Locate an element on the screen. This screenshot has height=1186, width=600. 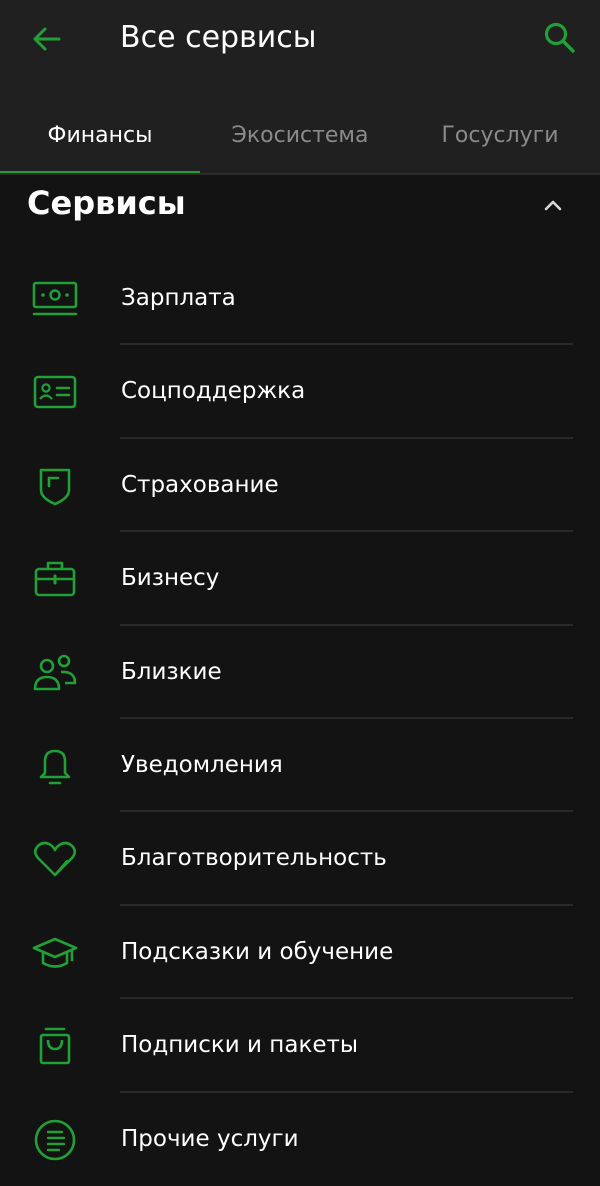
list-item-other-services: Прочие услуги is located at coordinates (300, 1139).